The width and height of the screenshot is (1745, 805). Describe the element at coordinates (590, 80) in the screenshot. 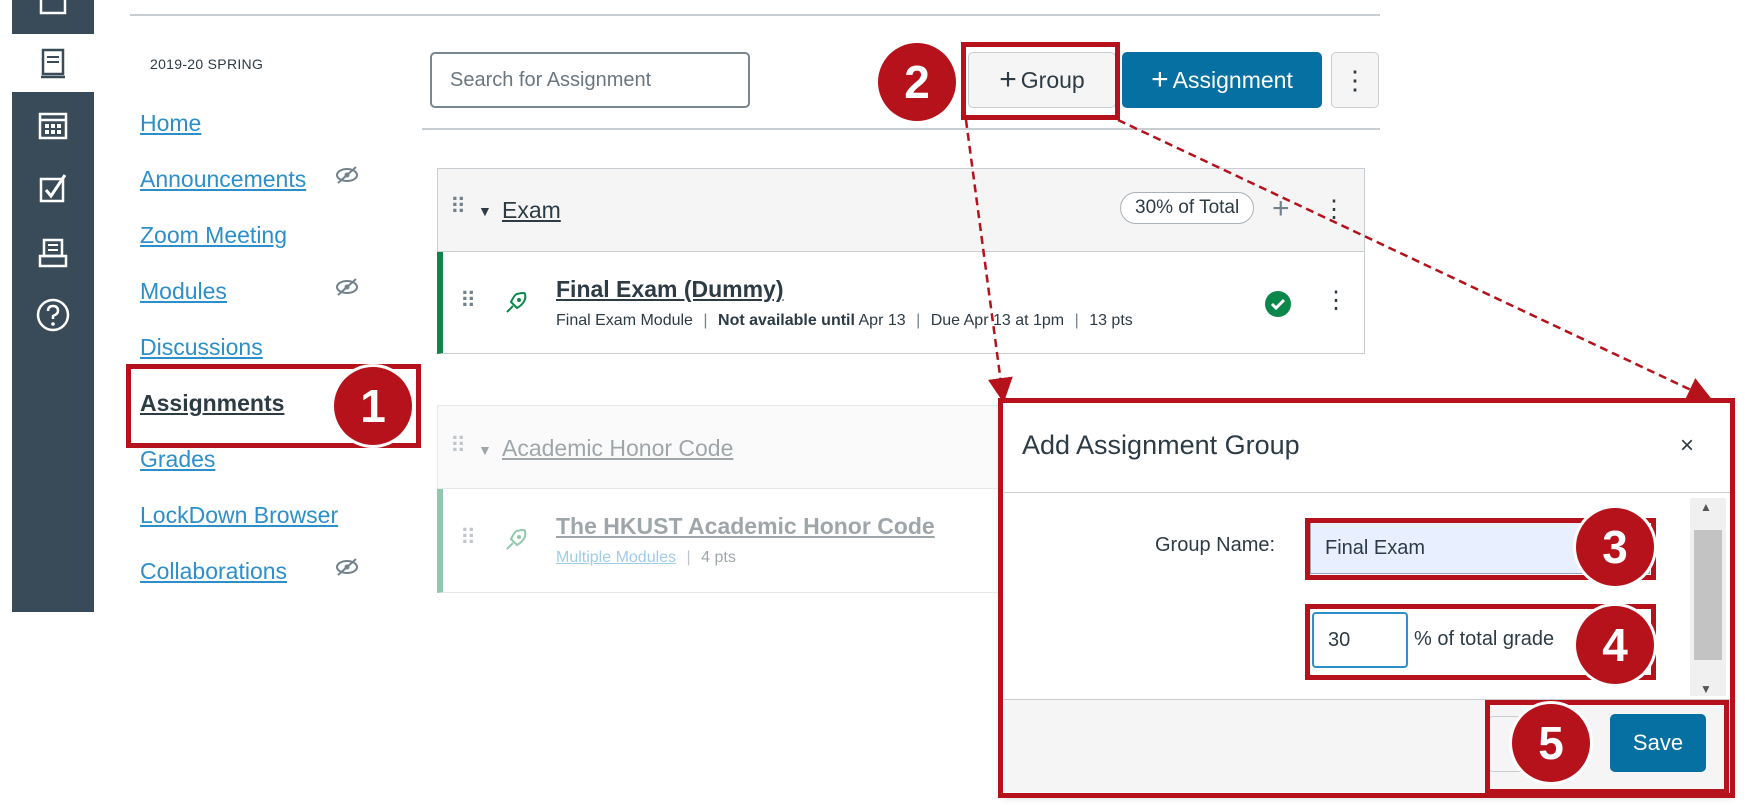

I see `search-assignment-input: Search for Assignment` at that location.